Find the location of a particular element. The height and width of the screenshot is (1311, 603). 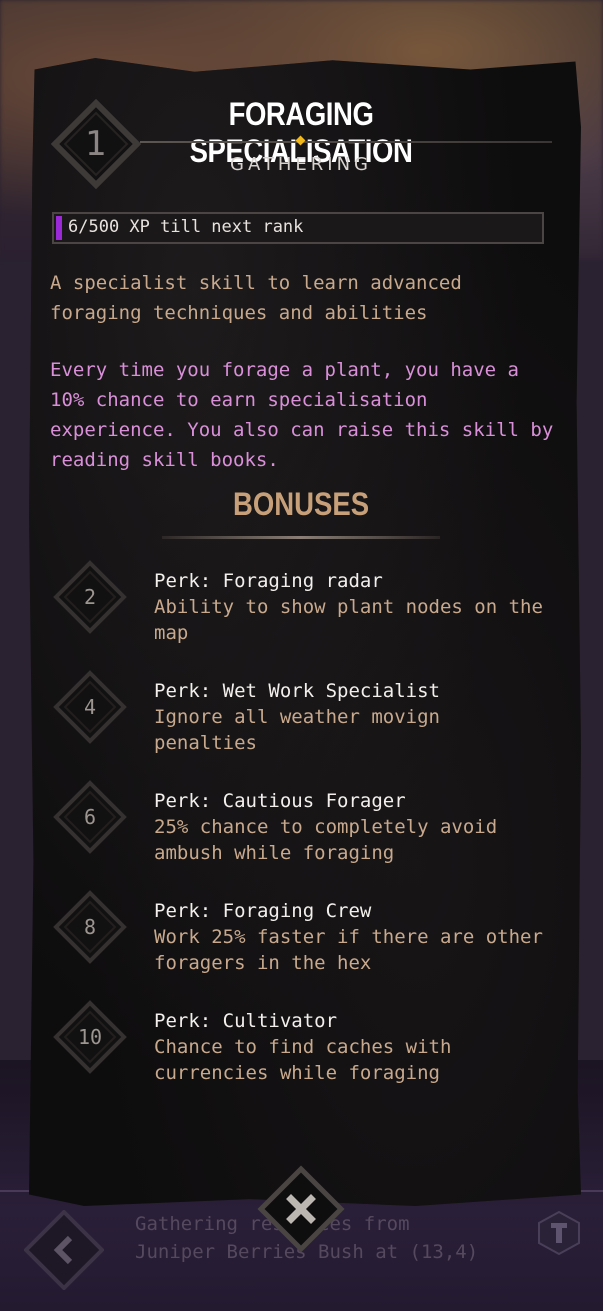

perk-level-number: 8 is located at coordinates (90, 927).